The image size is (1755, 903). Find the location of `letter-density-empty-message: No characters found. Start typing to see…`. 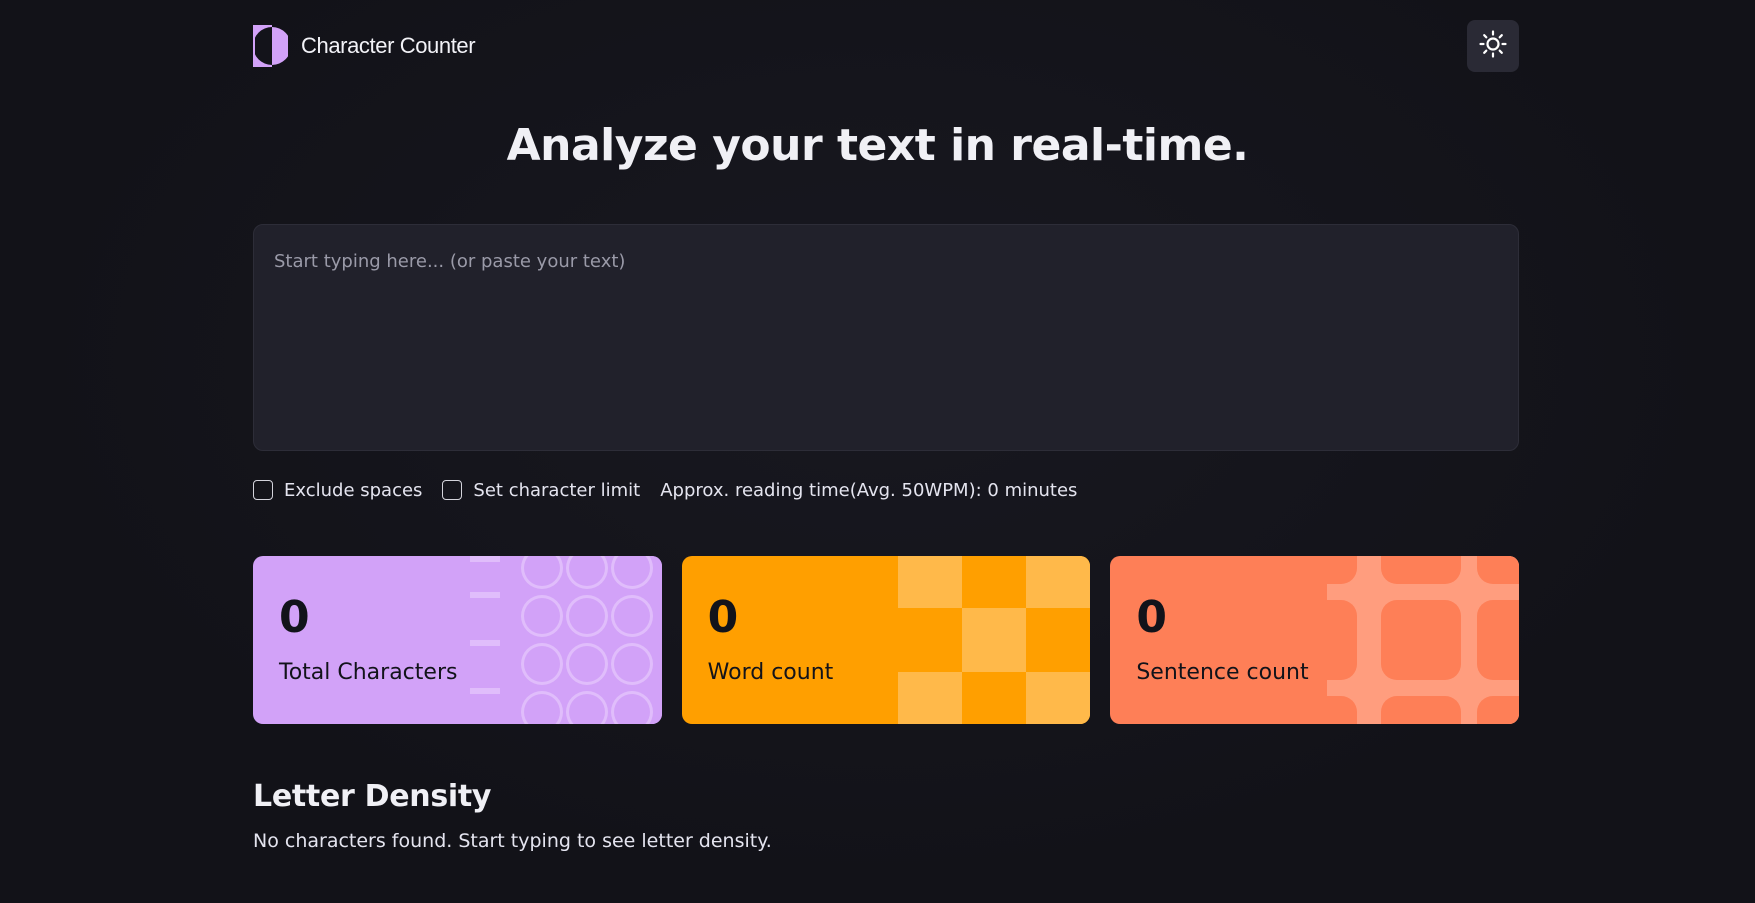

letter-density-empty-message: No characters found. Start typing to see… is located at coordinates (512, 841).